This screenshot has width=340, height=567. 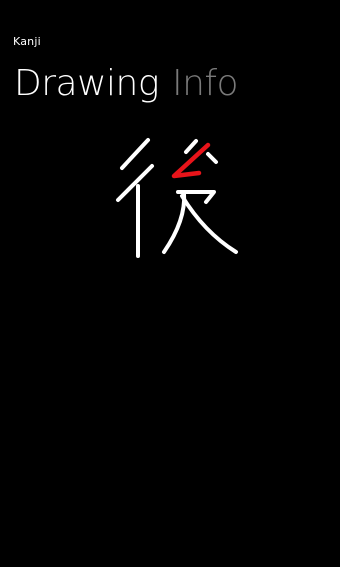 I want to click on kanji-drawing-canvas, so click(x=177, y=198).